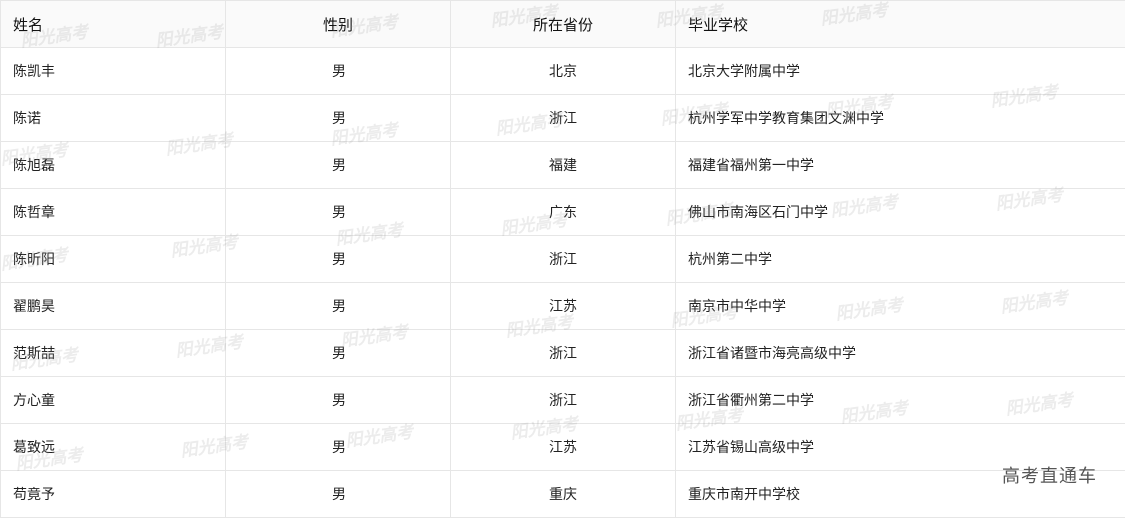  Describe the element at coordinates (113, 165) in the screenshot. I see `cell-name: 陈旭磊` at that location.